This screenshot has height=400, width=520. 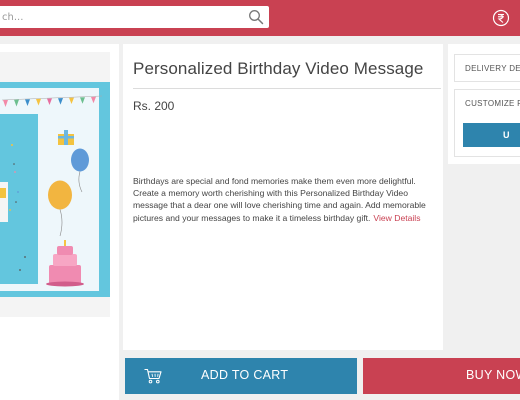 What do you see at coordinates (154, 106) in the screenshot?
I see `product-price: Rs. 200` at bounding box center [154, 106].